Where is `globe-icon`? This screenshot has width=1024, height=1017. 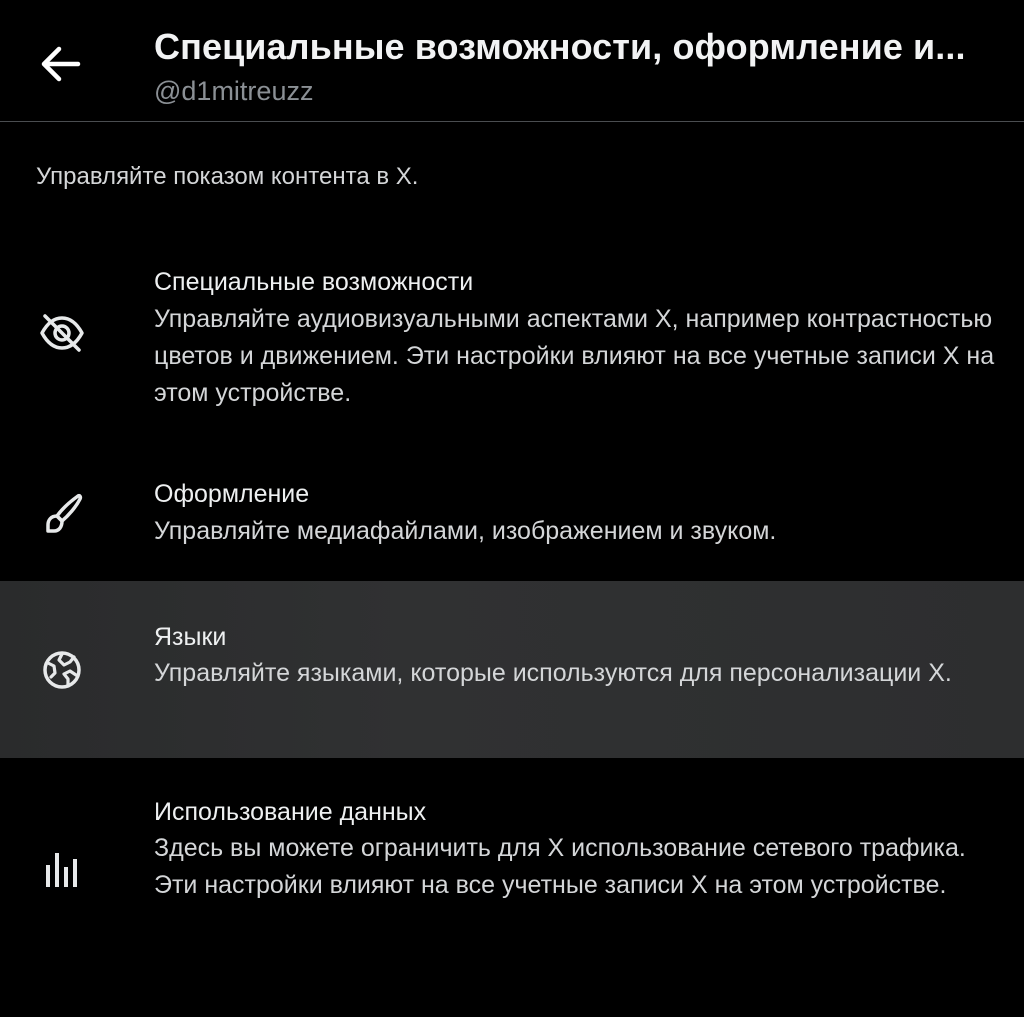
globe-icon is located at coordinates (62, 670).